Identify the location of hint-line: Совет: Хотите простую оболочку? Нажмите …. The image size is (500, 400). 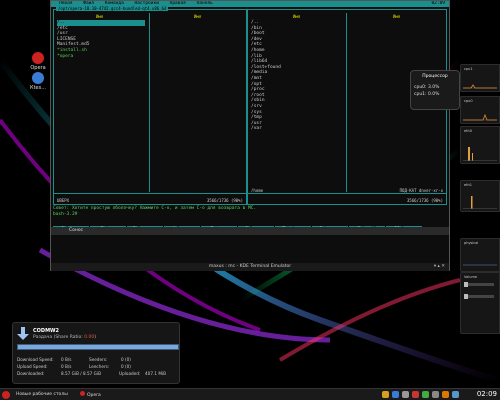
(155, 208).